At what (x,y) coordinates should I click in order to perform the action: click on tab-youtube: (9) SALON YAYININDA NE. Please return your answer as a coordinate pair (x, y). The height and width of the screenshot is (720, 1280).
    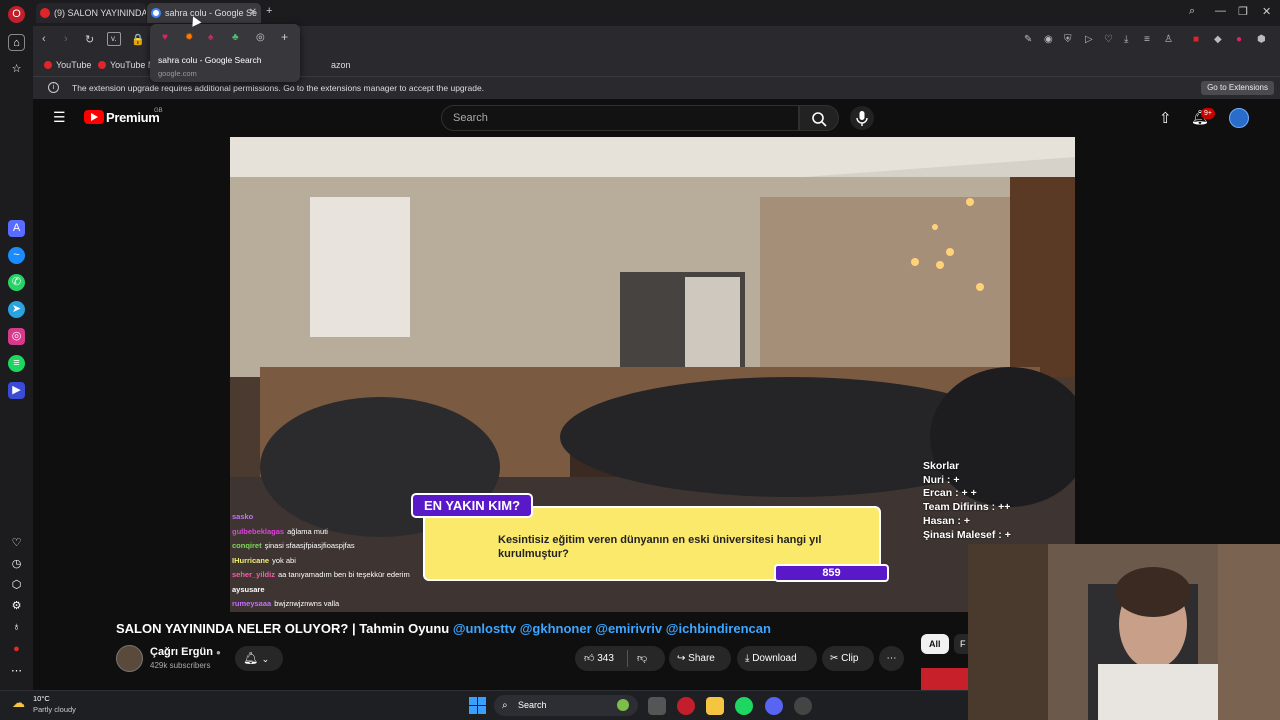
    Looking at the image, I should click on (91, 13).